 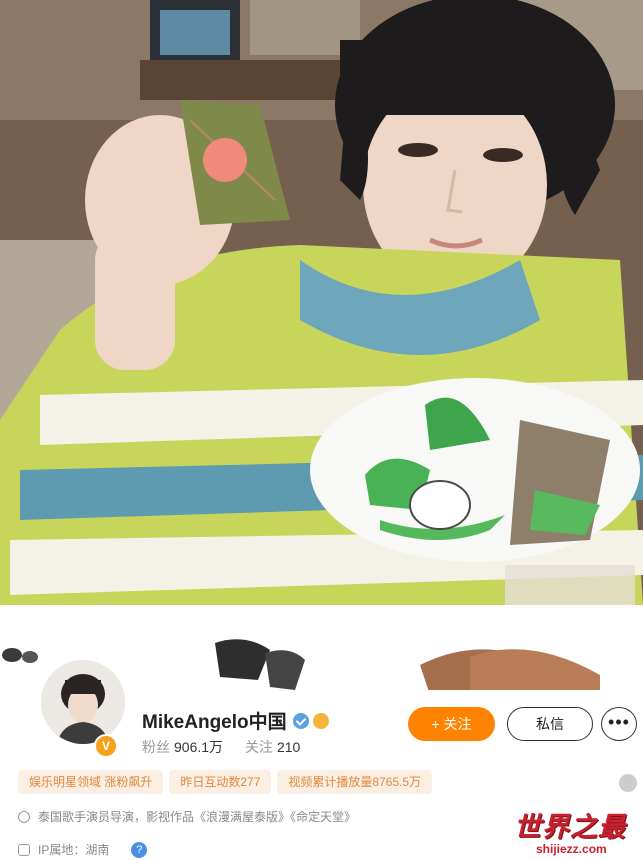 I want to click on bio-row: 泰国歌手演员导演，影视作品《浪漫满屋泰版》《命定天堂》, so click(x=187, y=816).